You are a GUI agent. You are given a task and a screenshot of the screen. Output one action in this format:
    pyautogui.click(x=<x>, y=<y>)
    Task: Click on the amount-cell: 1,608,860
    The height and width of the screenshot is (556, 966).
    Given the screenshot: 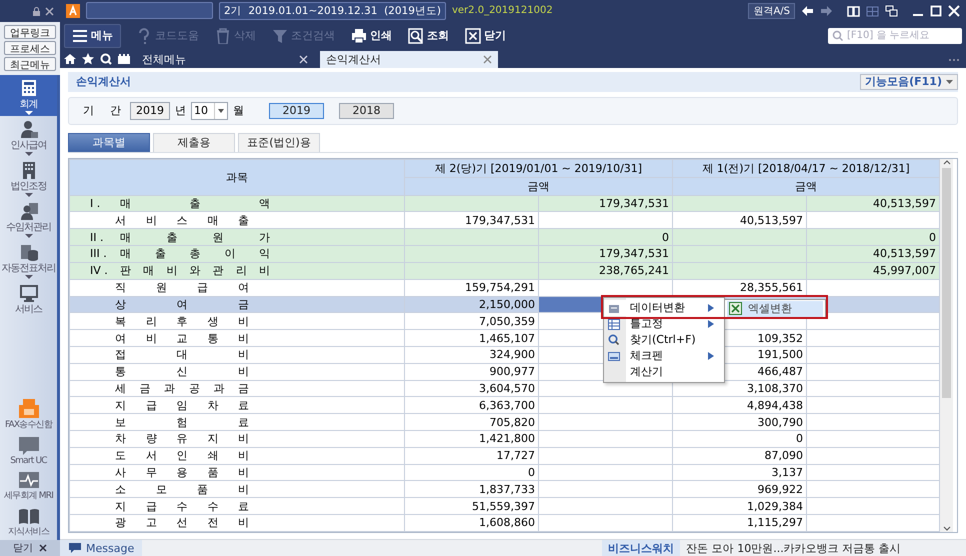 What is the action you would take?
    pyautogui.click(x=471, y=523)
    